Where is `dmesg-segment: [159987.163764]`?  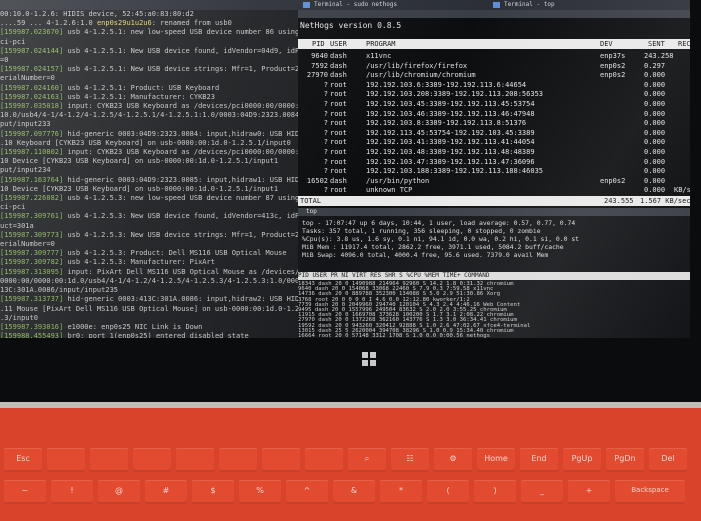
dmesg-segment: [159987.163764] is located at coordinates (34, 179).